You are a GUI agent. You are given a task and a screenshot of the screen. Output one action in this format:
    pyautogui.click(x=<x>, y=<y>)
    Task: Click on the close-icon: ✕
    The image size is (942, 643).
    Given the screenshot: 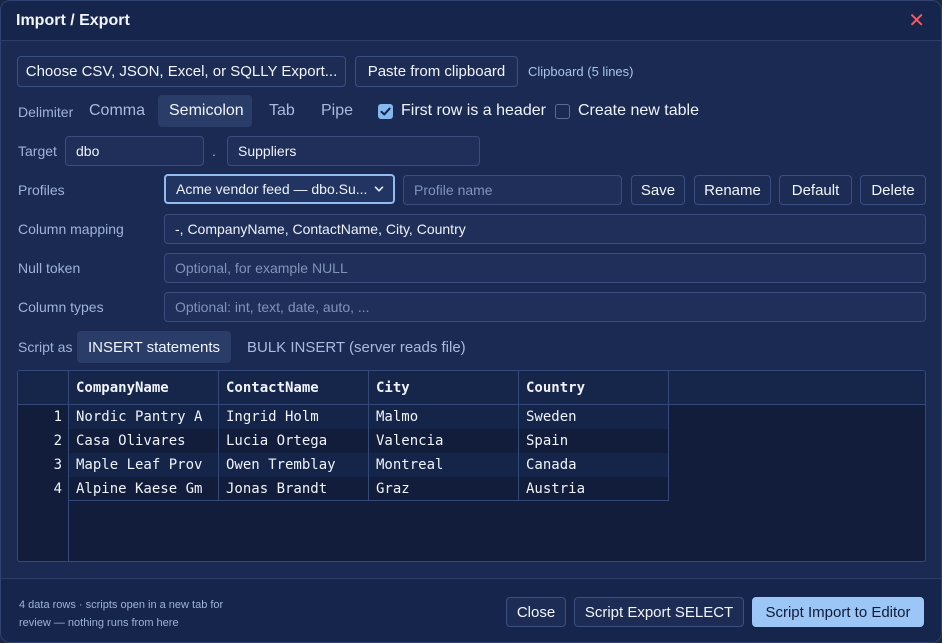 What is the action you would take?
    pyautogui.click(x=916, y=21)
    